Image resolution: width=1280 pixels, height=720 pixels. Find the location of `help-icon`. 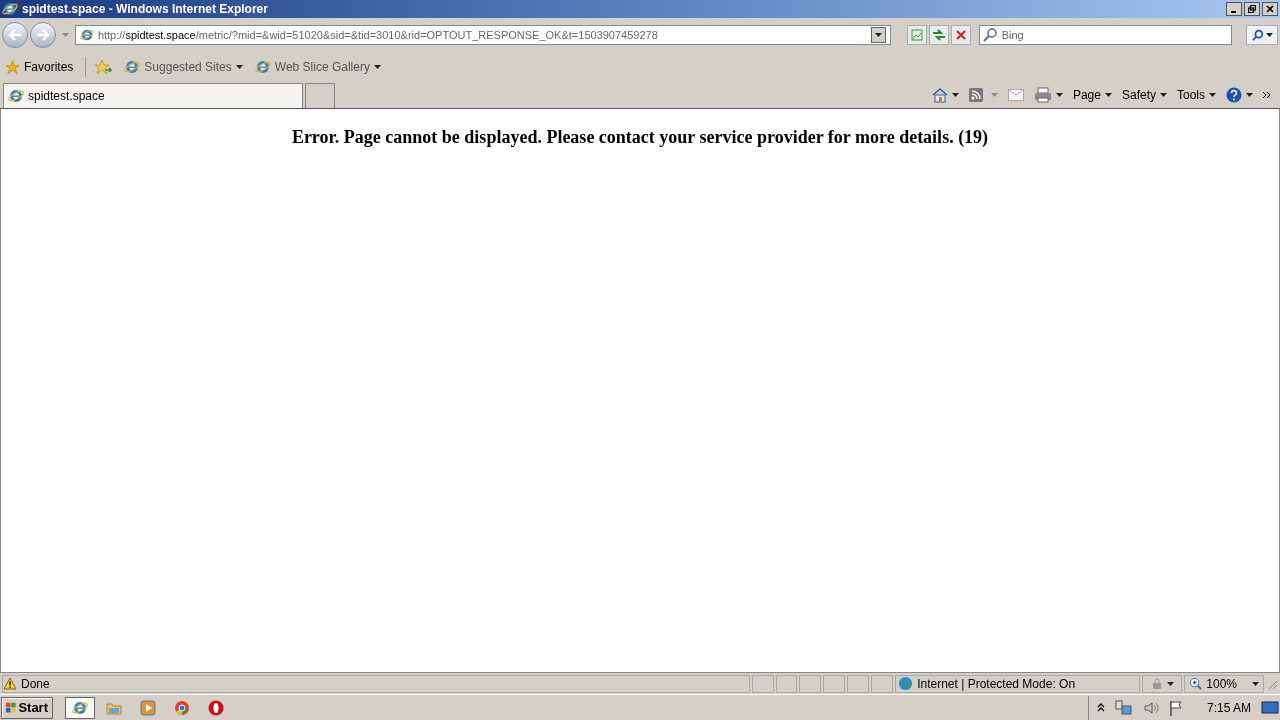

help-icon is located at coordinates (1234, 95).